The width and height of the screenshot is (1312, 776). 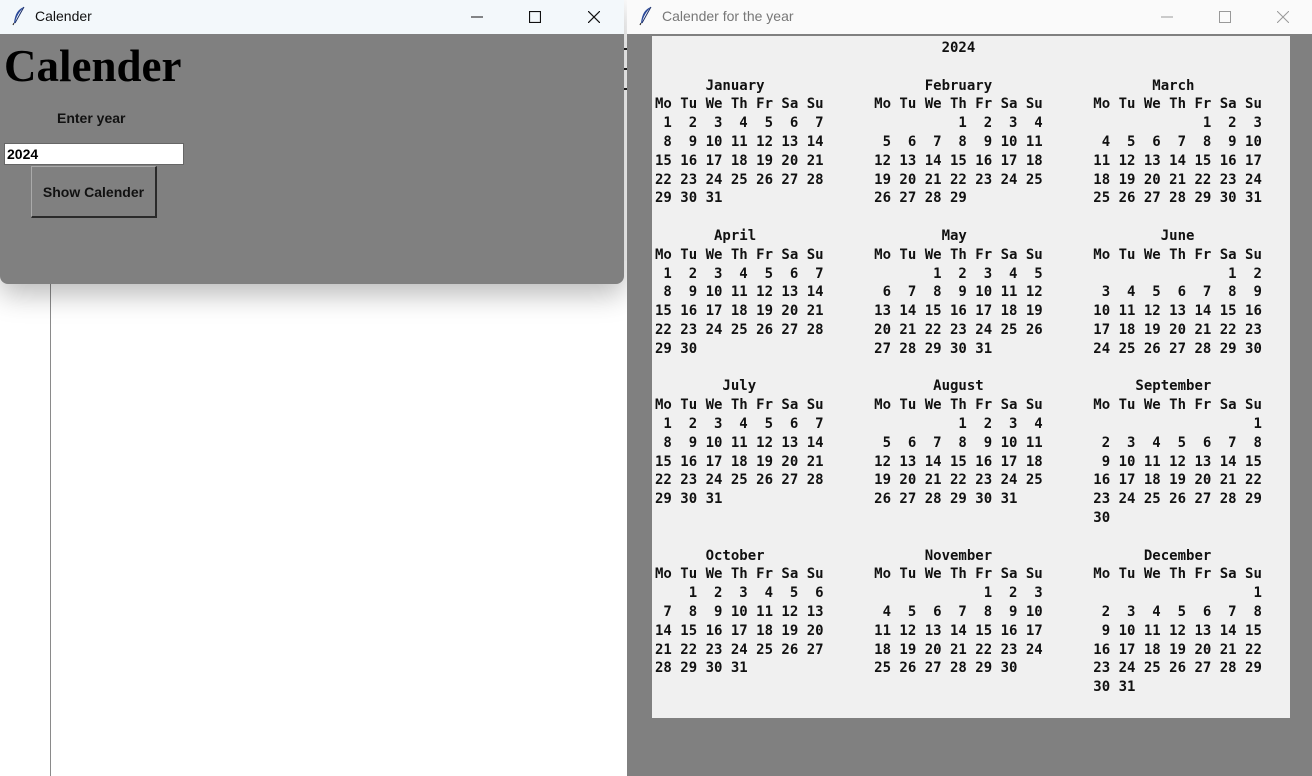 I want to click on calendar-window-title: Calender for the year, so click(x=728, y=16).